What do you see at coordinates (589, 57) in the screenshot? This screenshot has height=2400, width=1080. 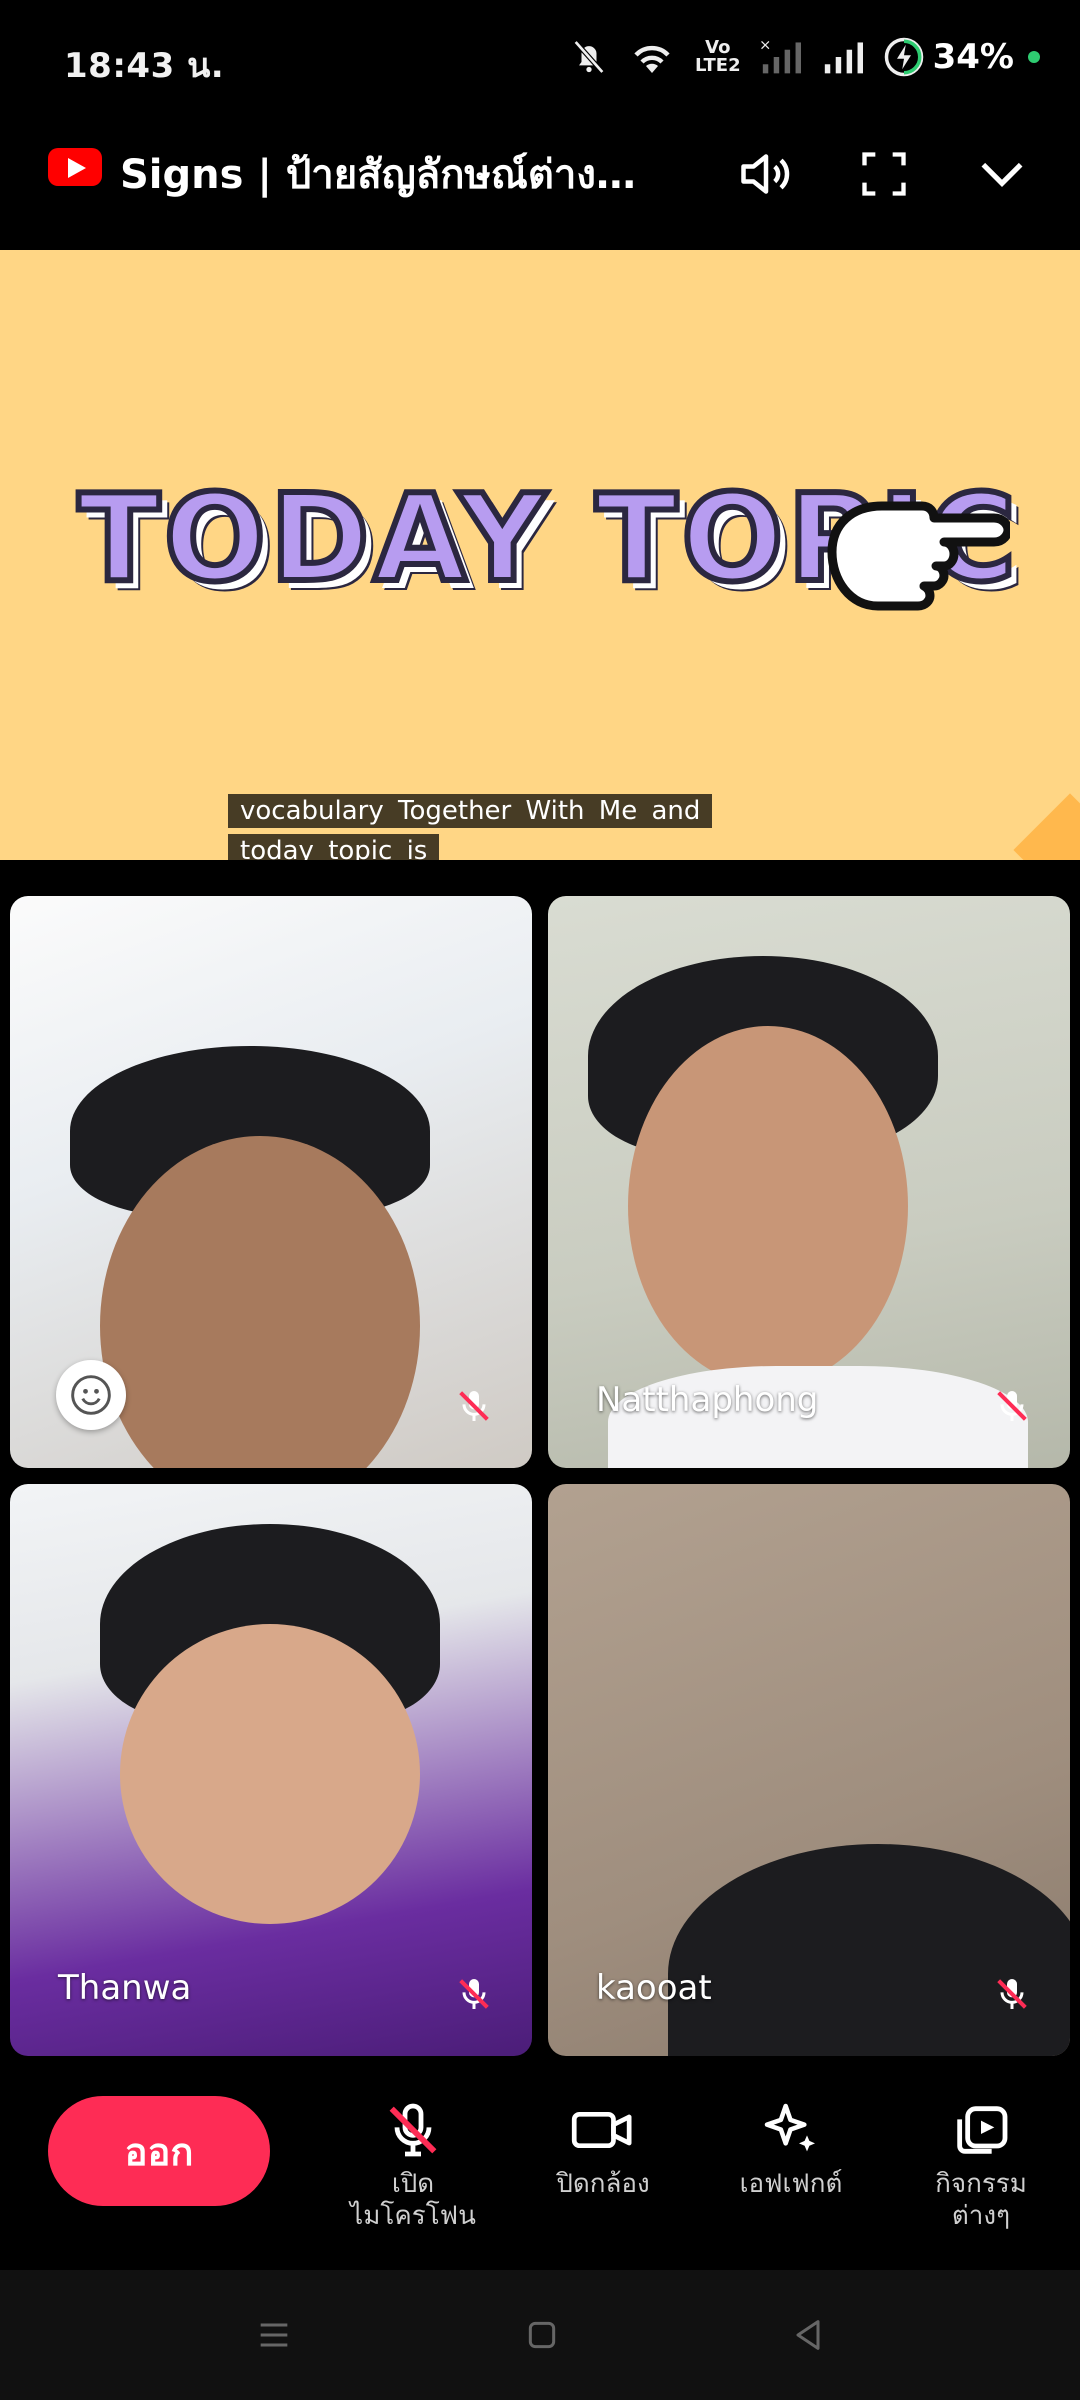 I see `bell-muted-icon` at bounding box center [589, 57].